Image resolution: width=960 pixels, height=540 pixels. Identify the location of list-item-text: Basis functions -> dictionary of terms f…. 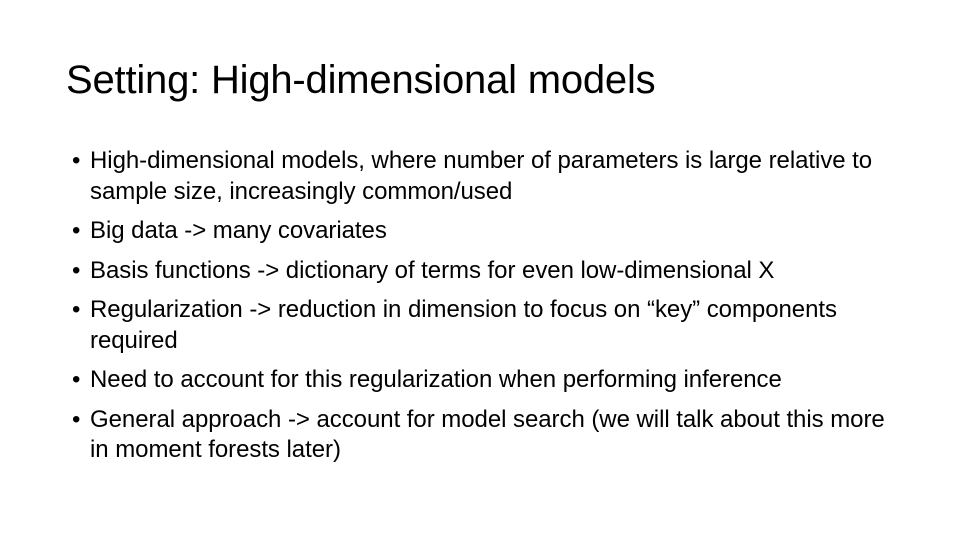
(432, 270).